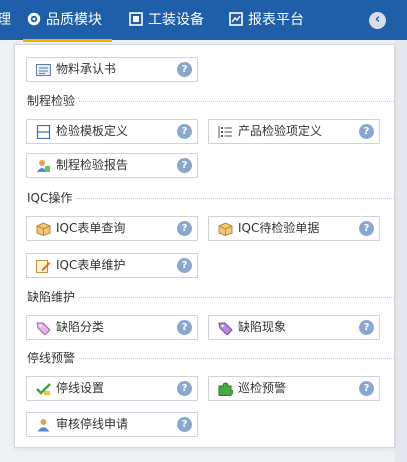  What do you see at coordinates (401, 251) in the screenshot?
I see `background-strip` at bounding box center [401, 251].